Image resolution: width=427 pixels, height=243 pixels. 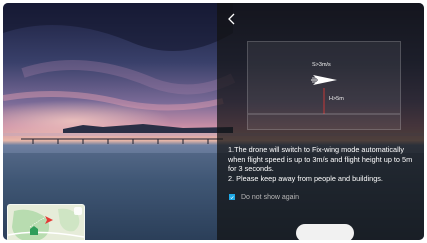 I want to click on expand-map-icon, so click(x=78, y=211).